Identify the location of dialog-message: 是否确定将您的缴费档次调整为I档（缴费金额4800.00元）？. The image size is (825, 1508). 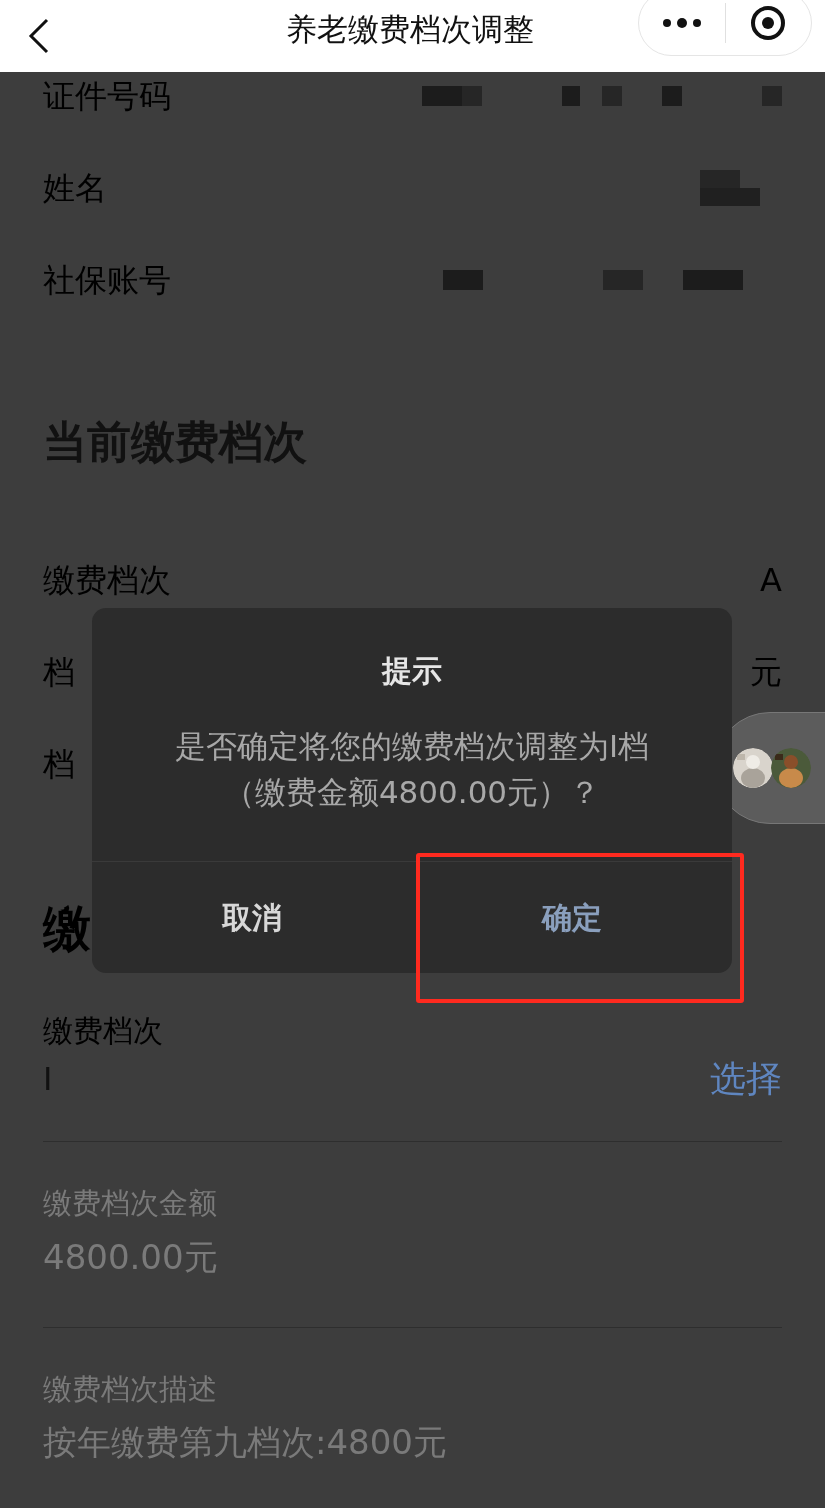
(412, 769).